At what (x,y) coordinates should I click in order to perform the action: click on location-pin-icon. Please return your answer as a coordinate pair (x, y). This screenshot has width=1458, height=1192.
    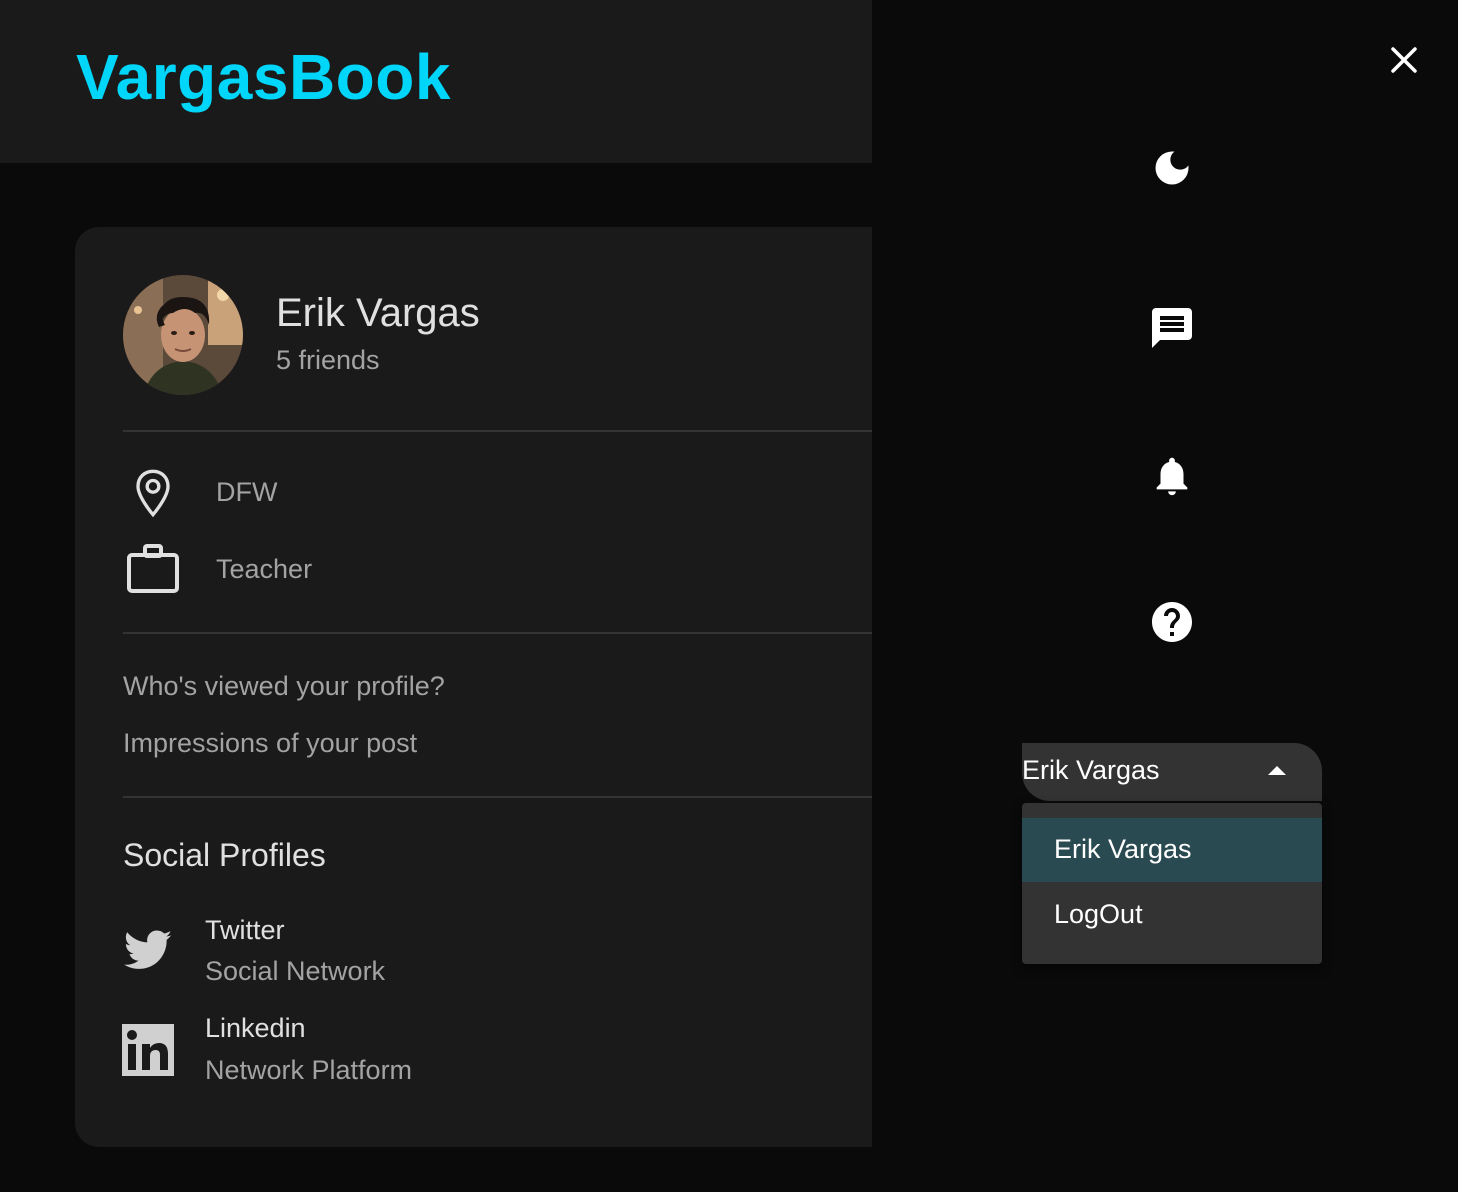
    Looking at the image, I should click on (153, 493).